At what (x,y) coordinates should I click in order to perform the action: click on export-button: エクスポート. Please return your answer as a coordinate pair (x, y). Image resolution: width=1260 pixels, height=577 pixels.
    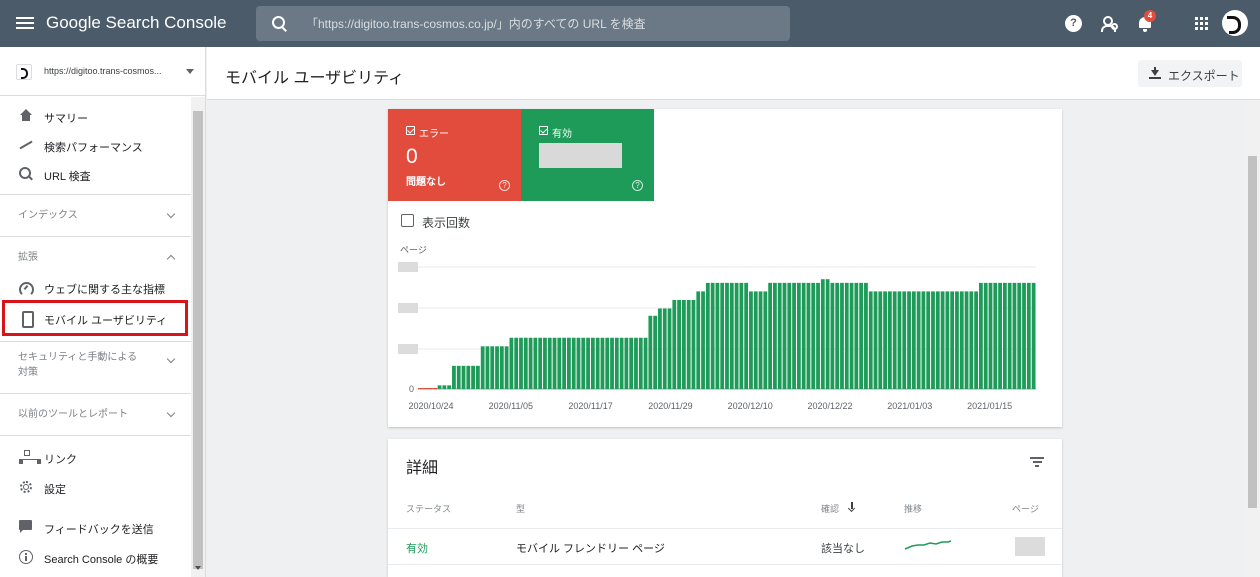
    Looking at the image, I should click on (1190, 73).